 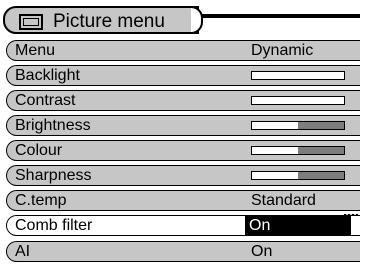 I want to click on row-value: Dynamic, so click(x=282, y=50).